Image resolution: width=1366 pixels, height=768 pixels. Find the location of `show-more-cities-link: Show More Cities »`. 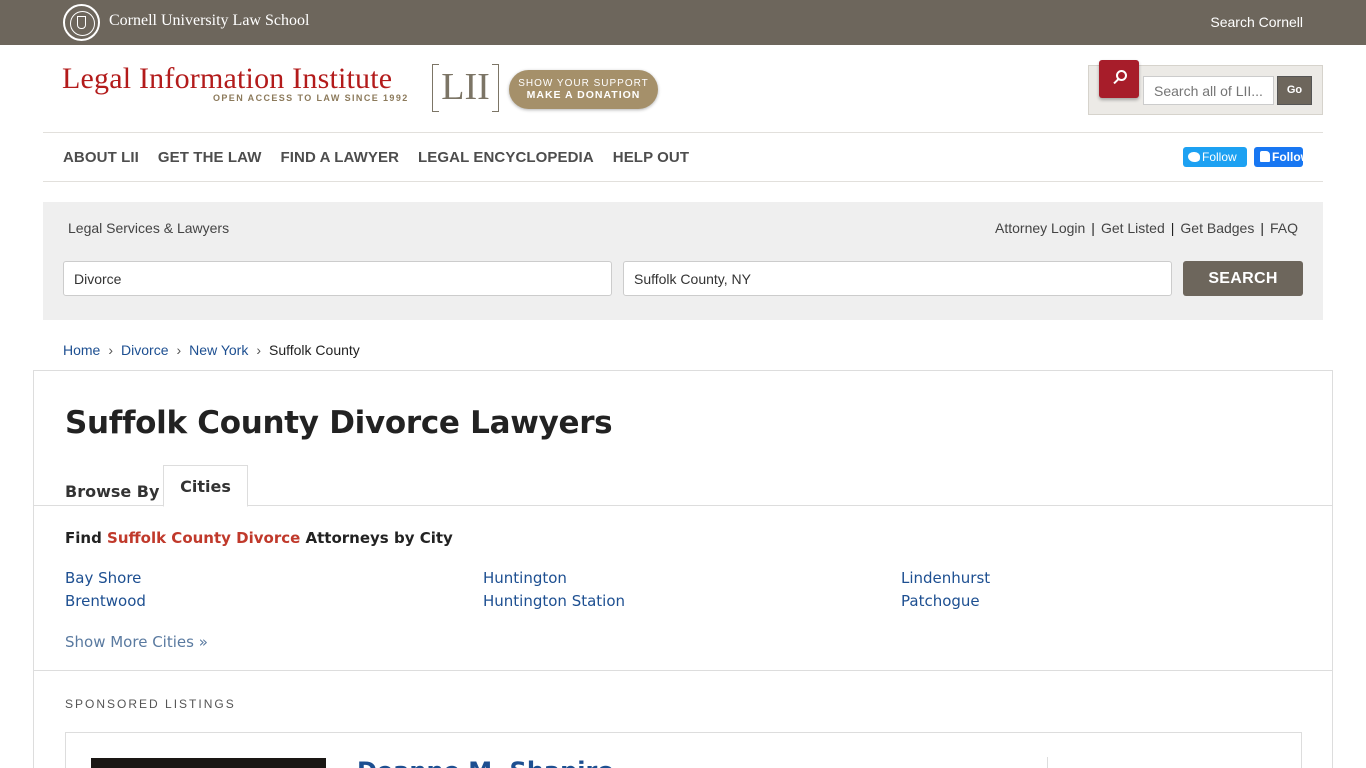

show-more-cities-link: Show More Cities » is located at coordinates (136, 642).